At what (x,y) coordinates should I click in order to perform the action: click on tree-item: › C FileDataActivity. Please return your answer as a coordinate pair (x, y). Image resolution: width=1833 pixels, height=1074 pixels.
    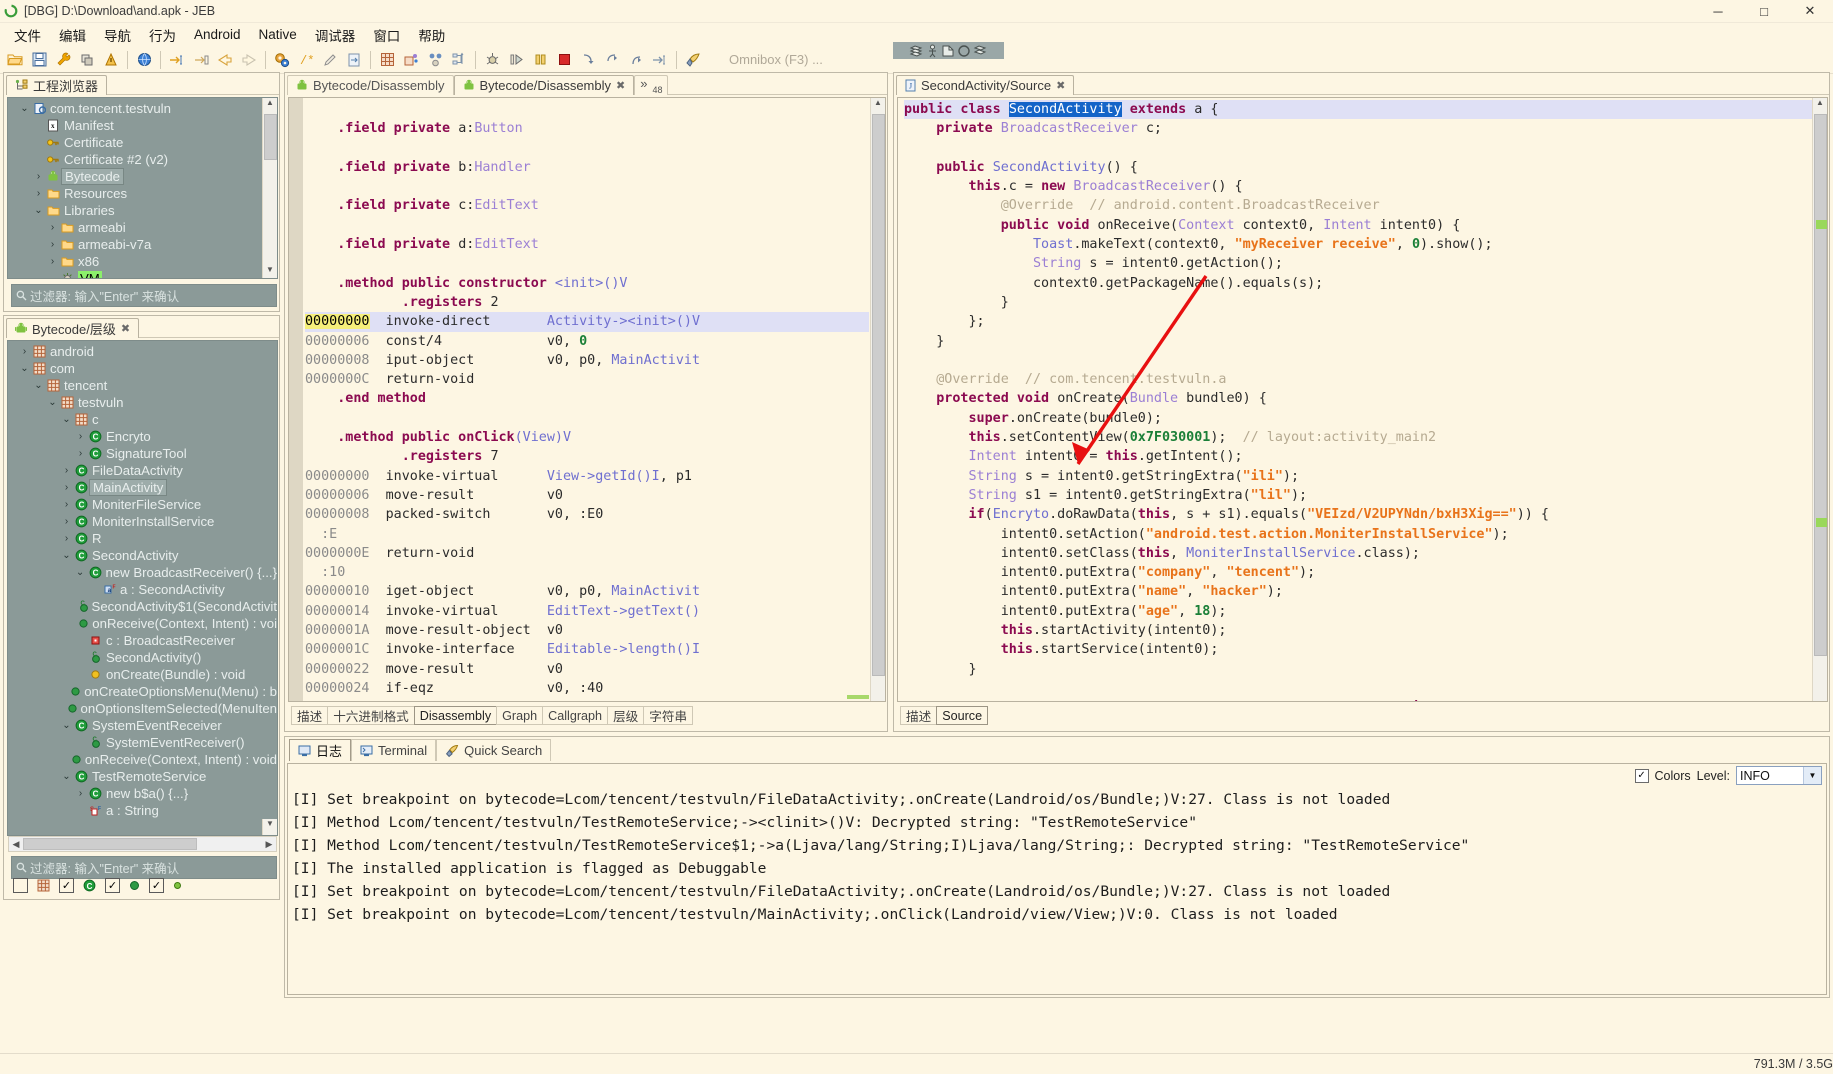
    Looking at the image, I should click on (142, 470).